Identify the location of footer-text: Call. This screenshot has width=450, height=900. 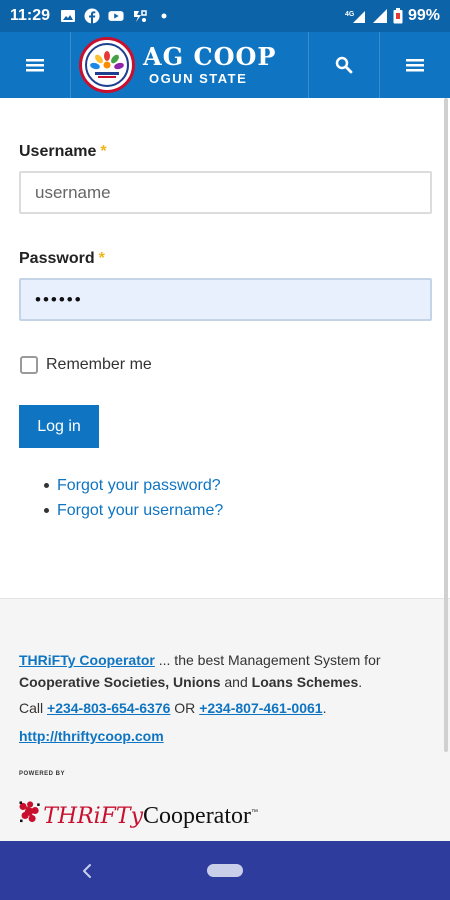
(33, 708).